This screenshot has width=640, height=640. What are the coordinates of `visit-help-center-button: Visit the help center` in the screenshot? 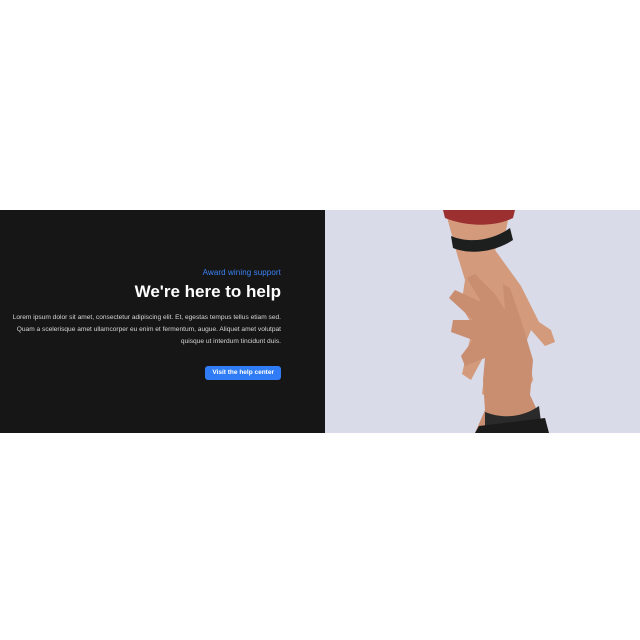 It's located at (243, 373).